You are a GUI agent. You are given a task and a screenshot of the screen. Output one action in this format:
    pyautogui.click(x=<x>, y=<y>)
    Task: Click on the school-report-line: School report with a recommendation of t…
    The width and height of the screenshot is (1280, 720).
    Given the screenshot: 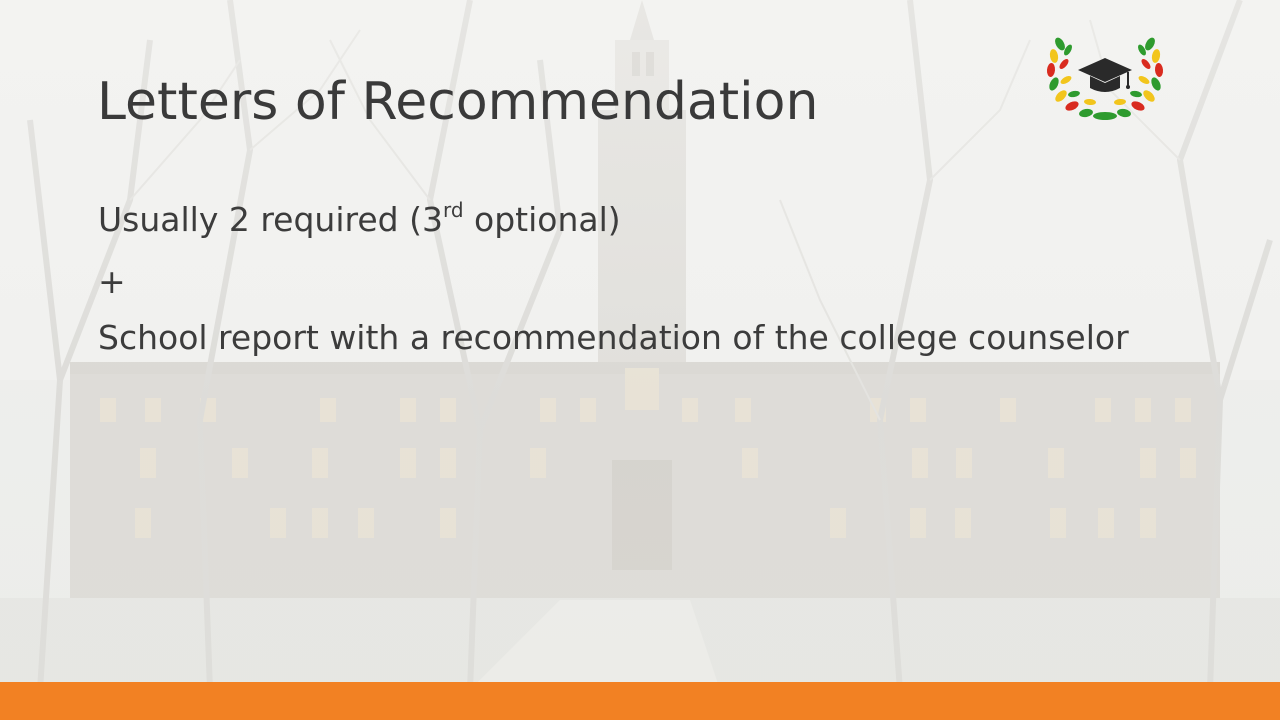 What is the action you would take?
    pyautogui.click(x=613, y=337)
    